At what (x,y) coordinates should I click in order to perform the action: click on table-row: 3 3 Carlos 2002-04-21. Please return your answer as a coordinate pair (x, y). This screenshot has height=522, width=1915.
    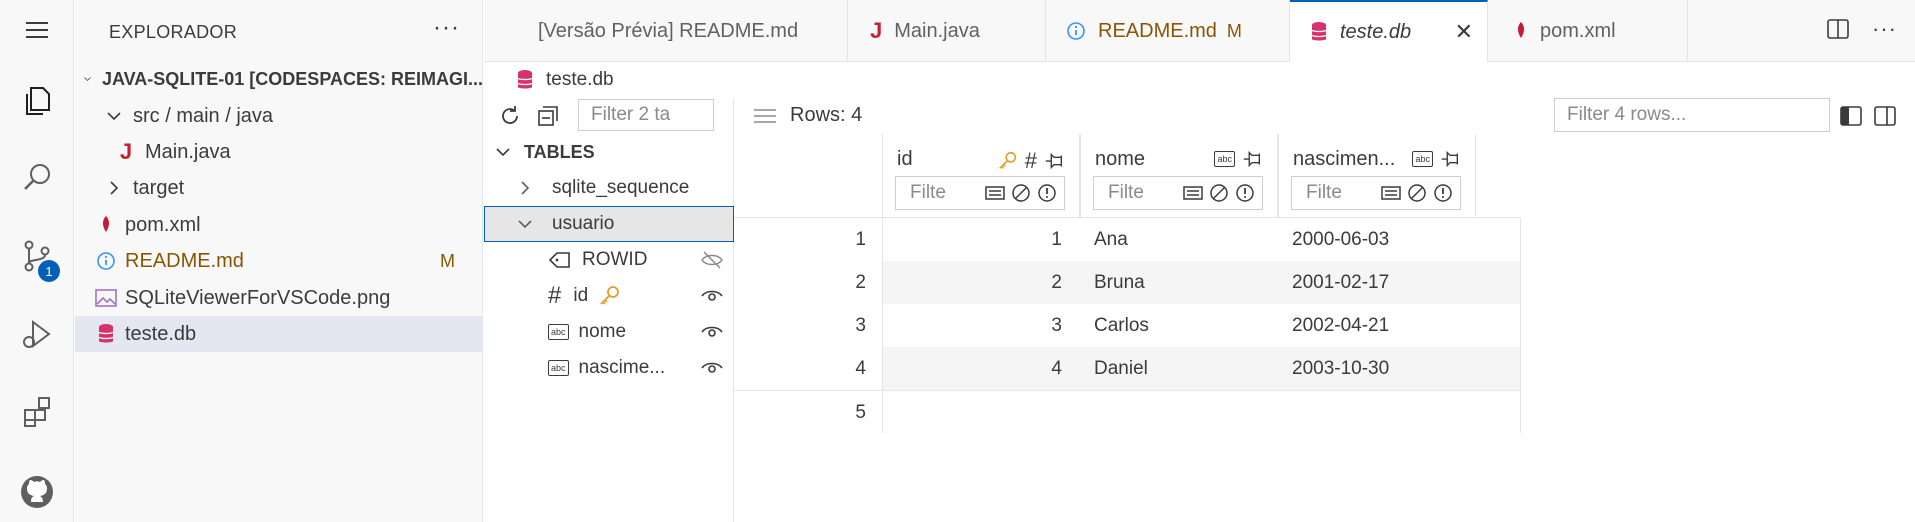
    Looking at the image, I should click on (1127, 325).